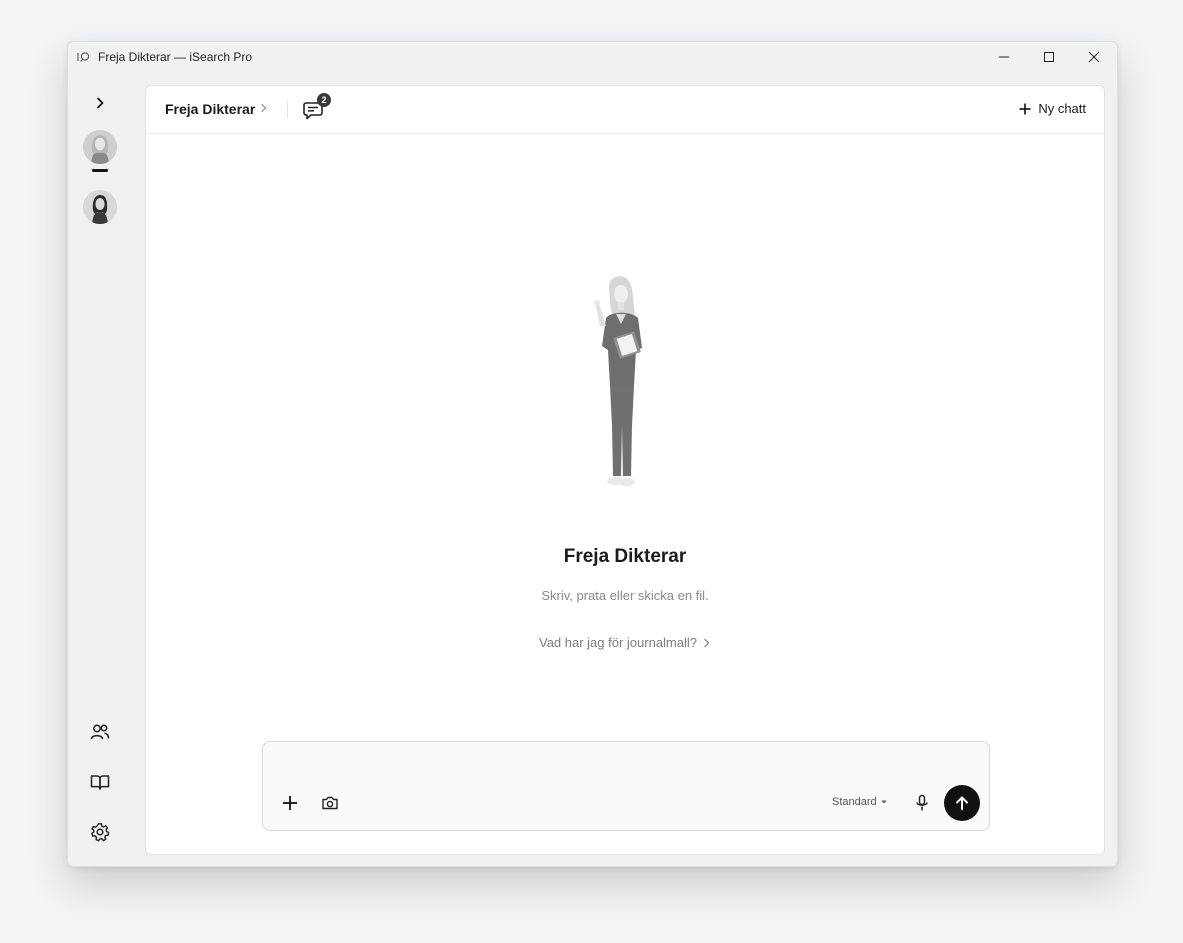 This screenshot has width=1183, height=943. Describe the element at coordinates (625, 556) in the screenshot. I see `persona-title: Freja Dikterar` at that location.